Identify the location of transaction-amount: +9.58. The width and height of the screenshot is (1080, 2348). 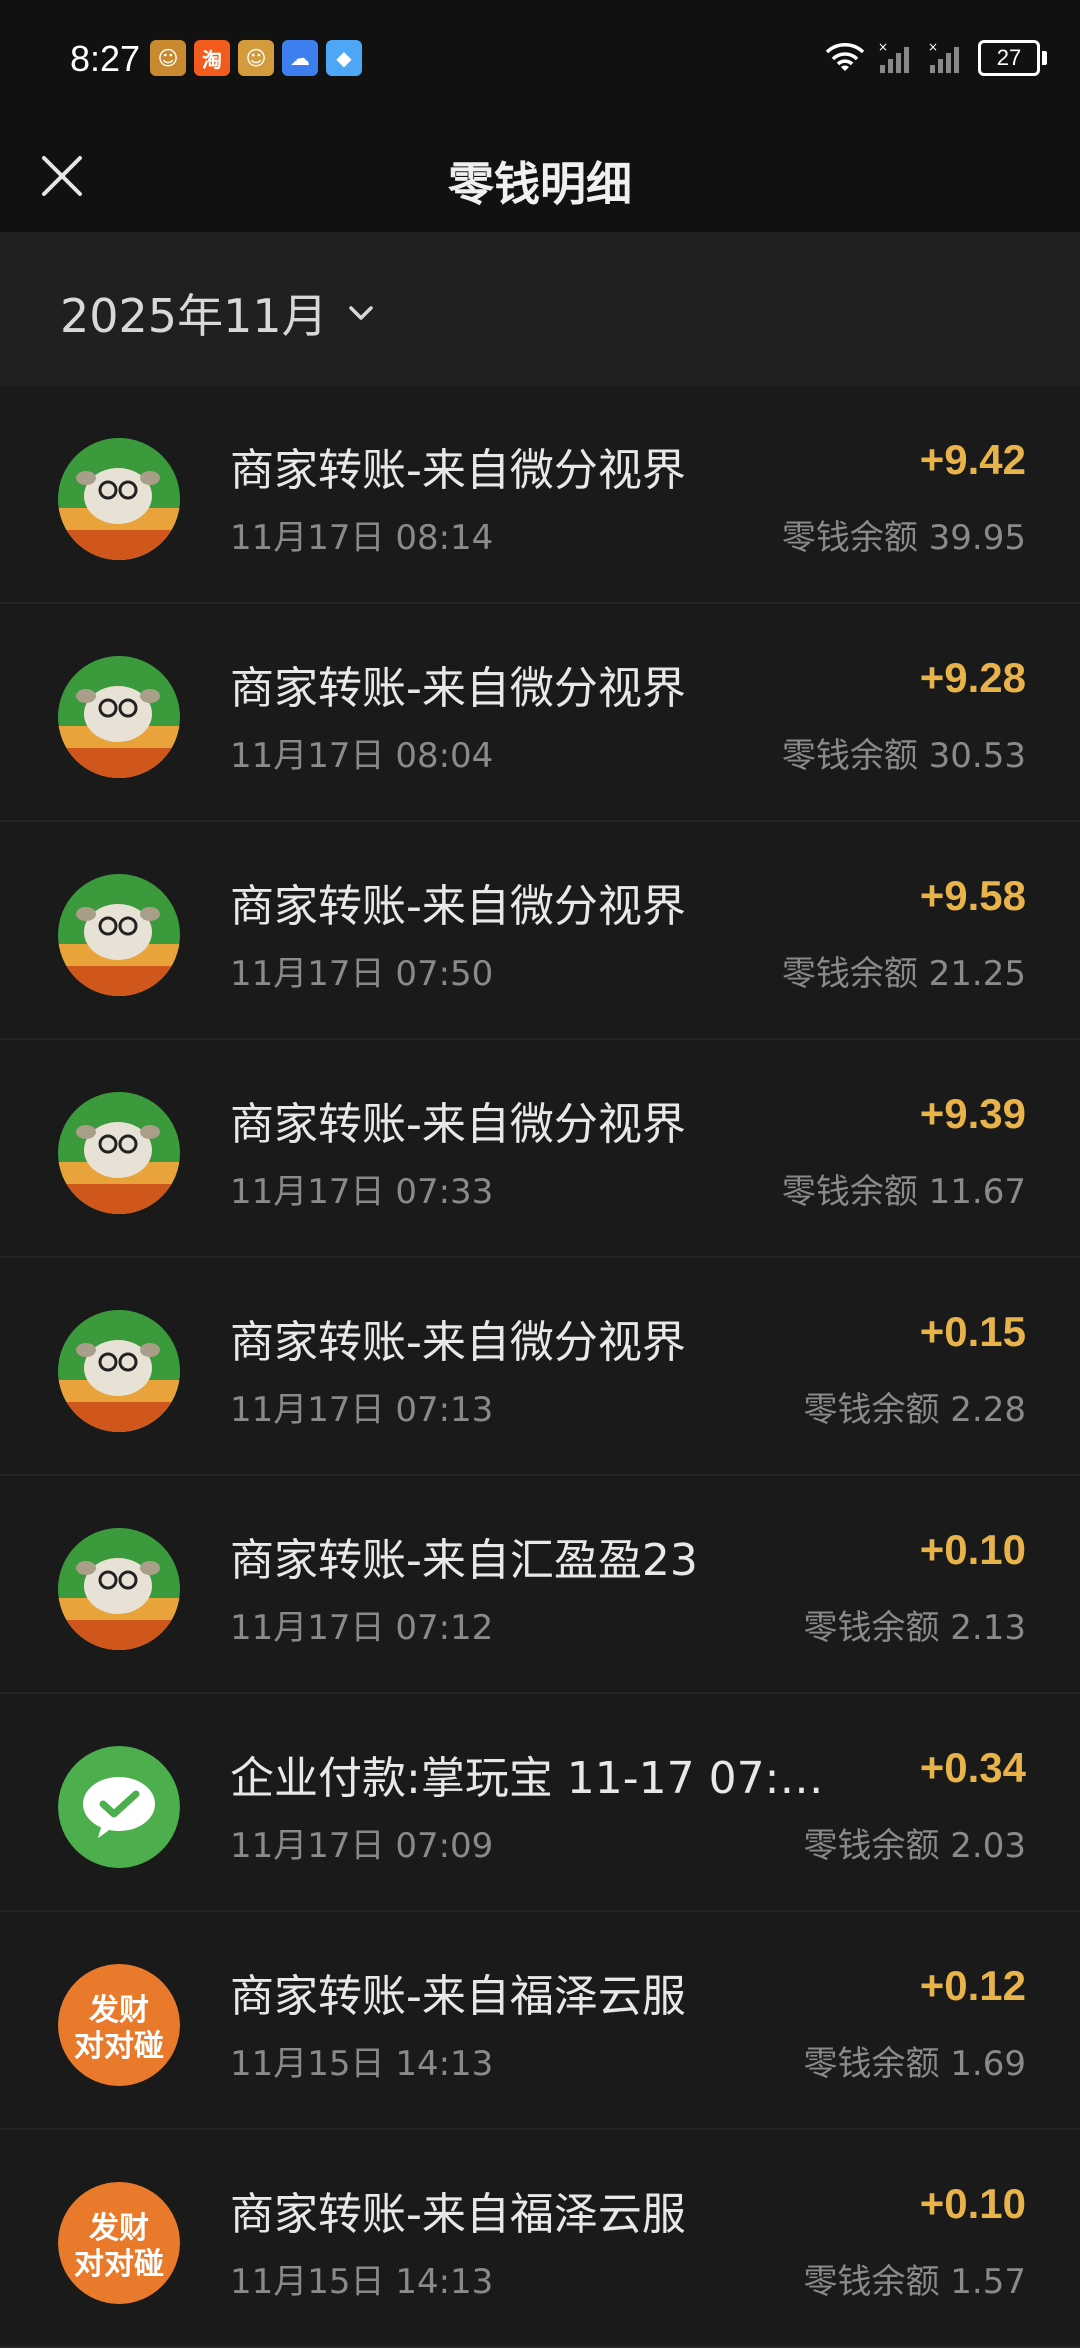
(972, 895).